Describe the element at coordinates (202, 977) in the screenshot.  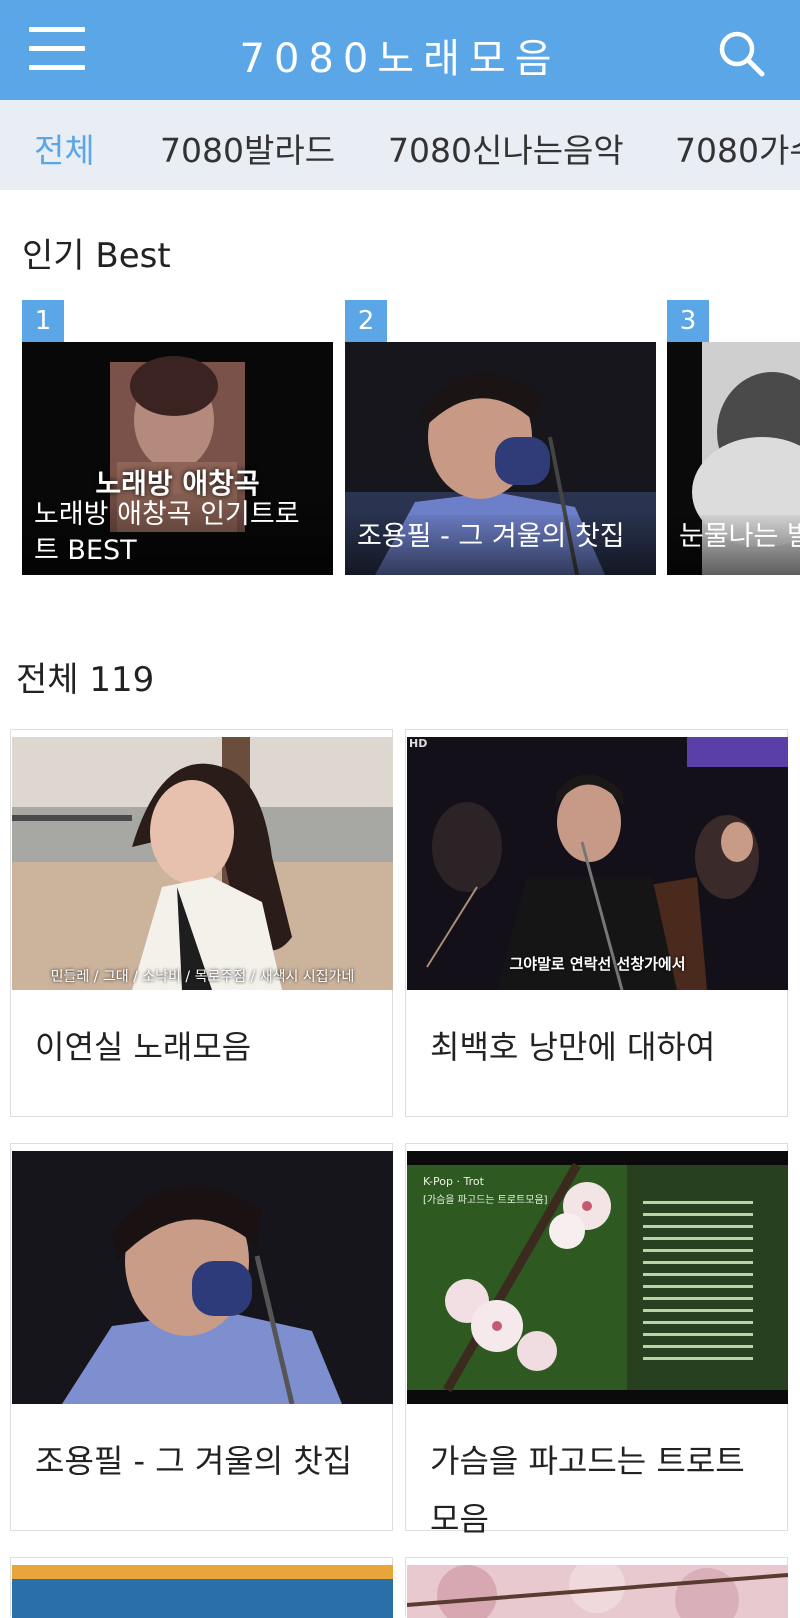
I see `thumbnail-caption: 민들레 / 그대 / 소낙비 / 목로주점 / 새색시 시집가네` at that location.